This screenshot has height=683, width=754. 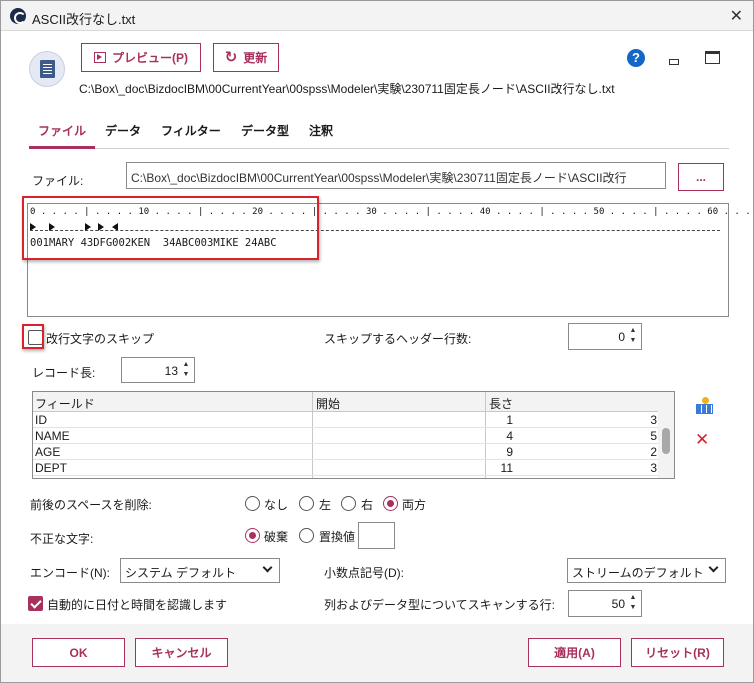 I want to click on maximize-icon, so click(x=712, y=57).